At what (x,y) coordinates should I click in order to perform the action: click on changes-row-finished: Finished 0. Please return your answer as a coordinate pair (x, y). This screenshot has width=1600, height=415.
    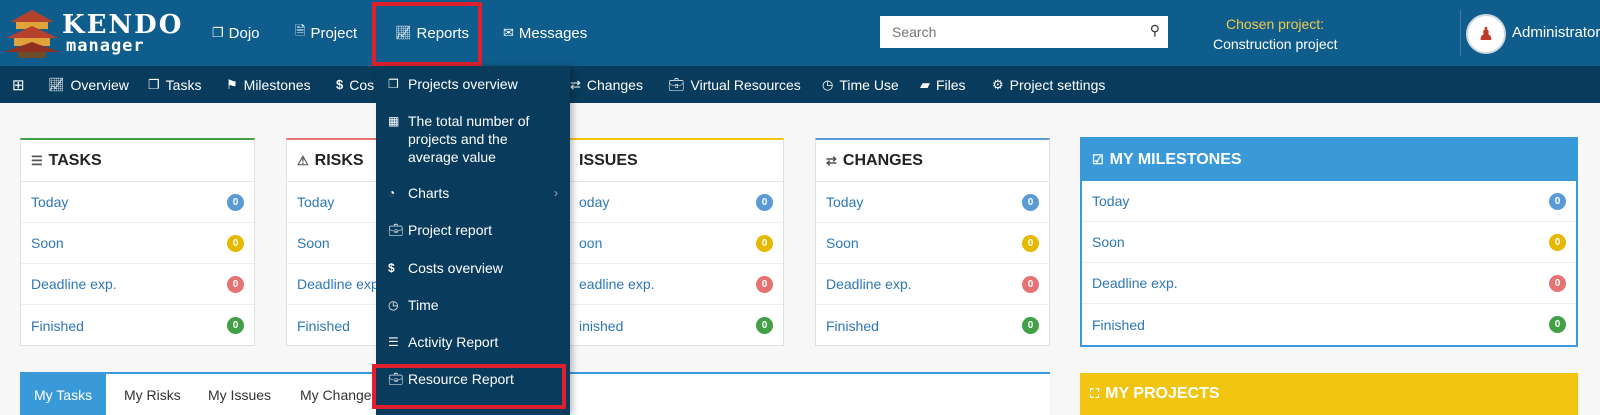
    Looking at the image, I should click on (932, 325).